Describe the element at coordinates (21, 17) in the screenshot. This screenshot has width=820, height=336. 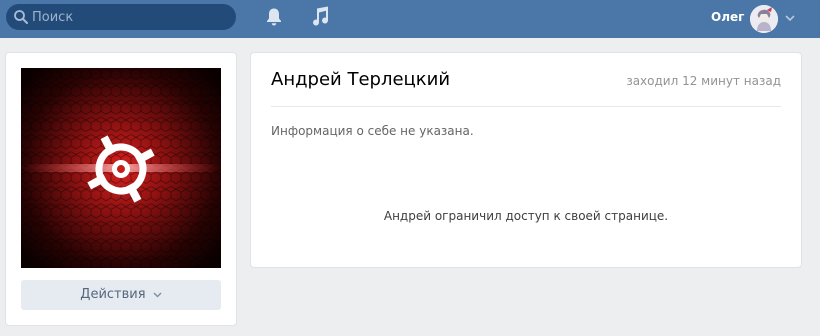
I see `search-icon` at that location.